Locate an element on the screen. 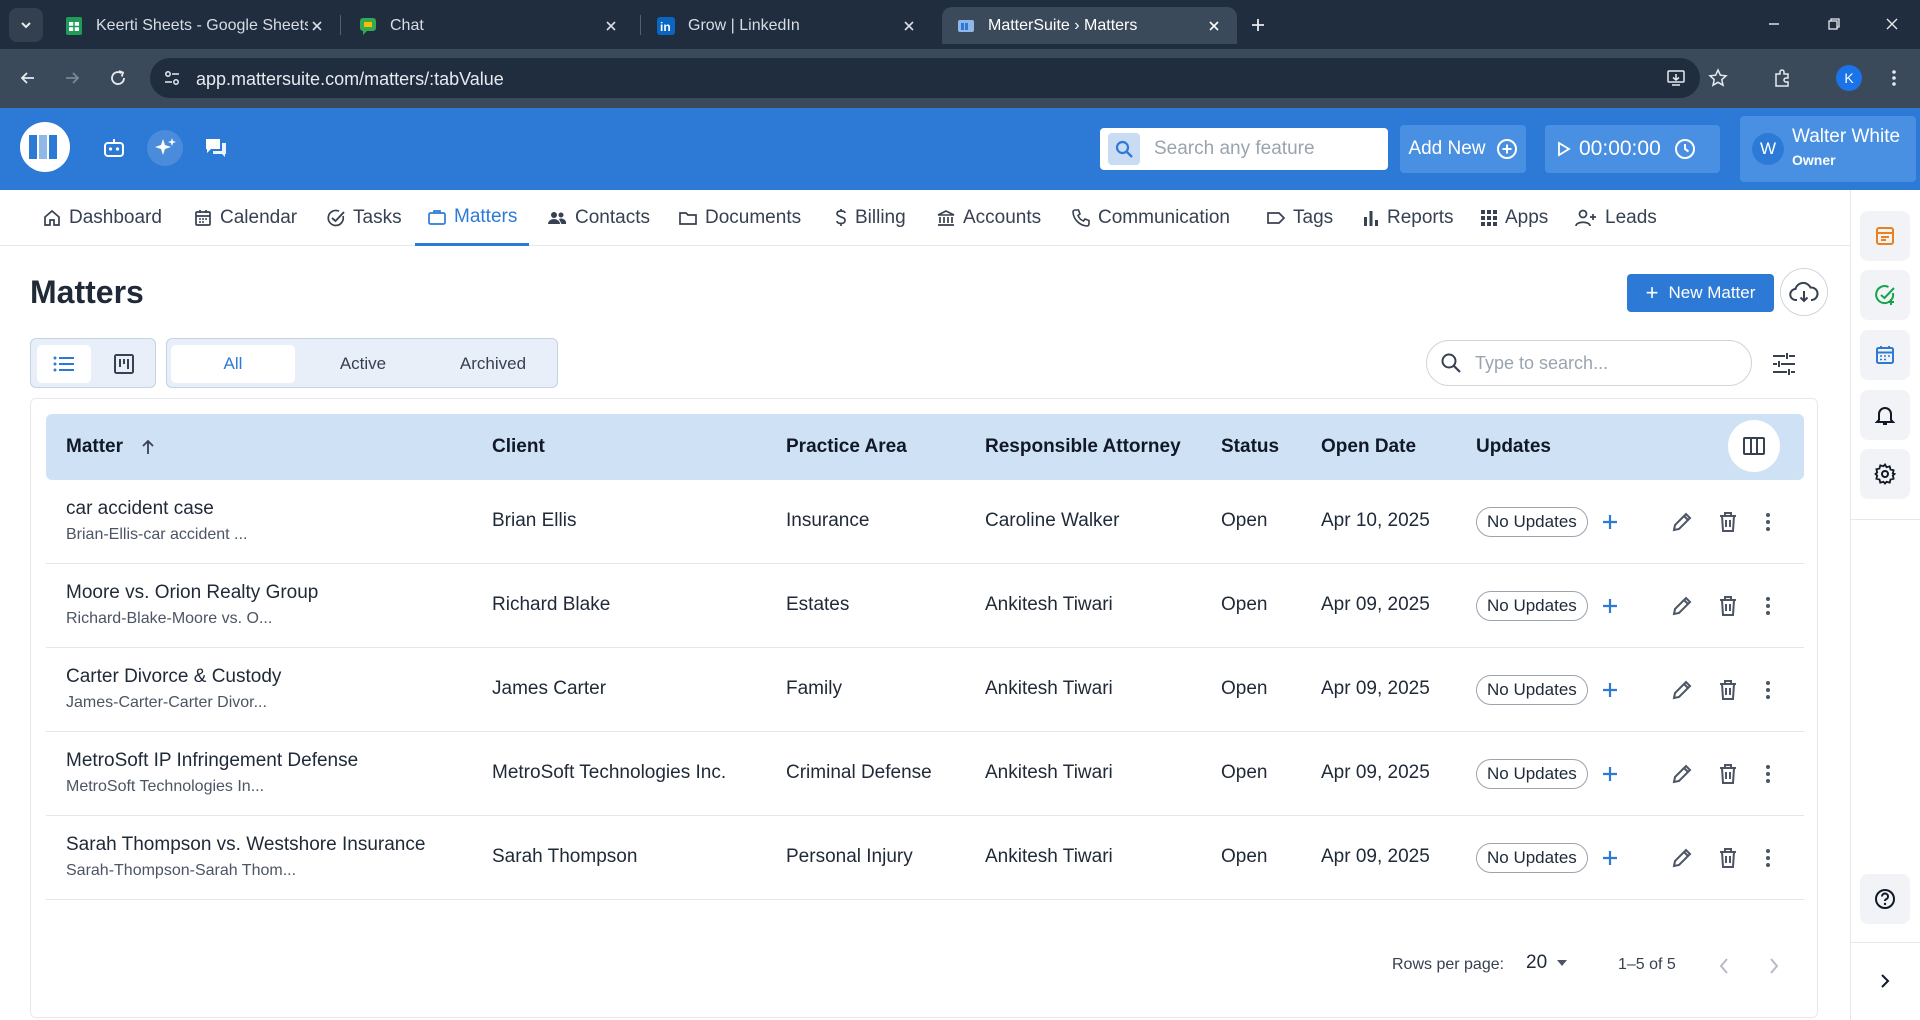 The width and height of the screenshot is (1920, 1020). sparkle-icon is located at coordinates (165, 148).